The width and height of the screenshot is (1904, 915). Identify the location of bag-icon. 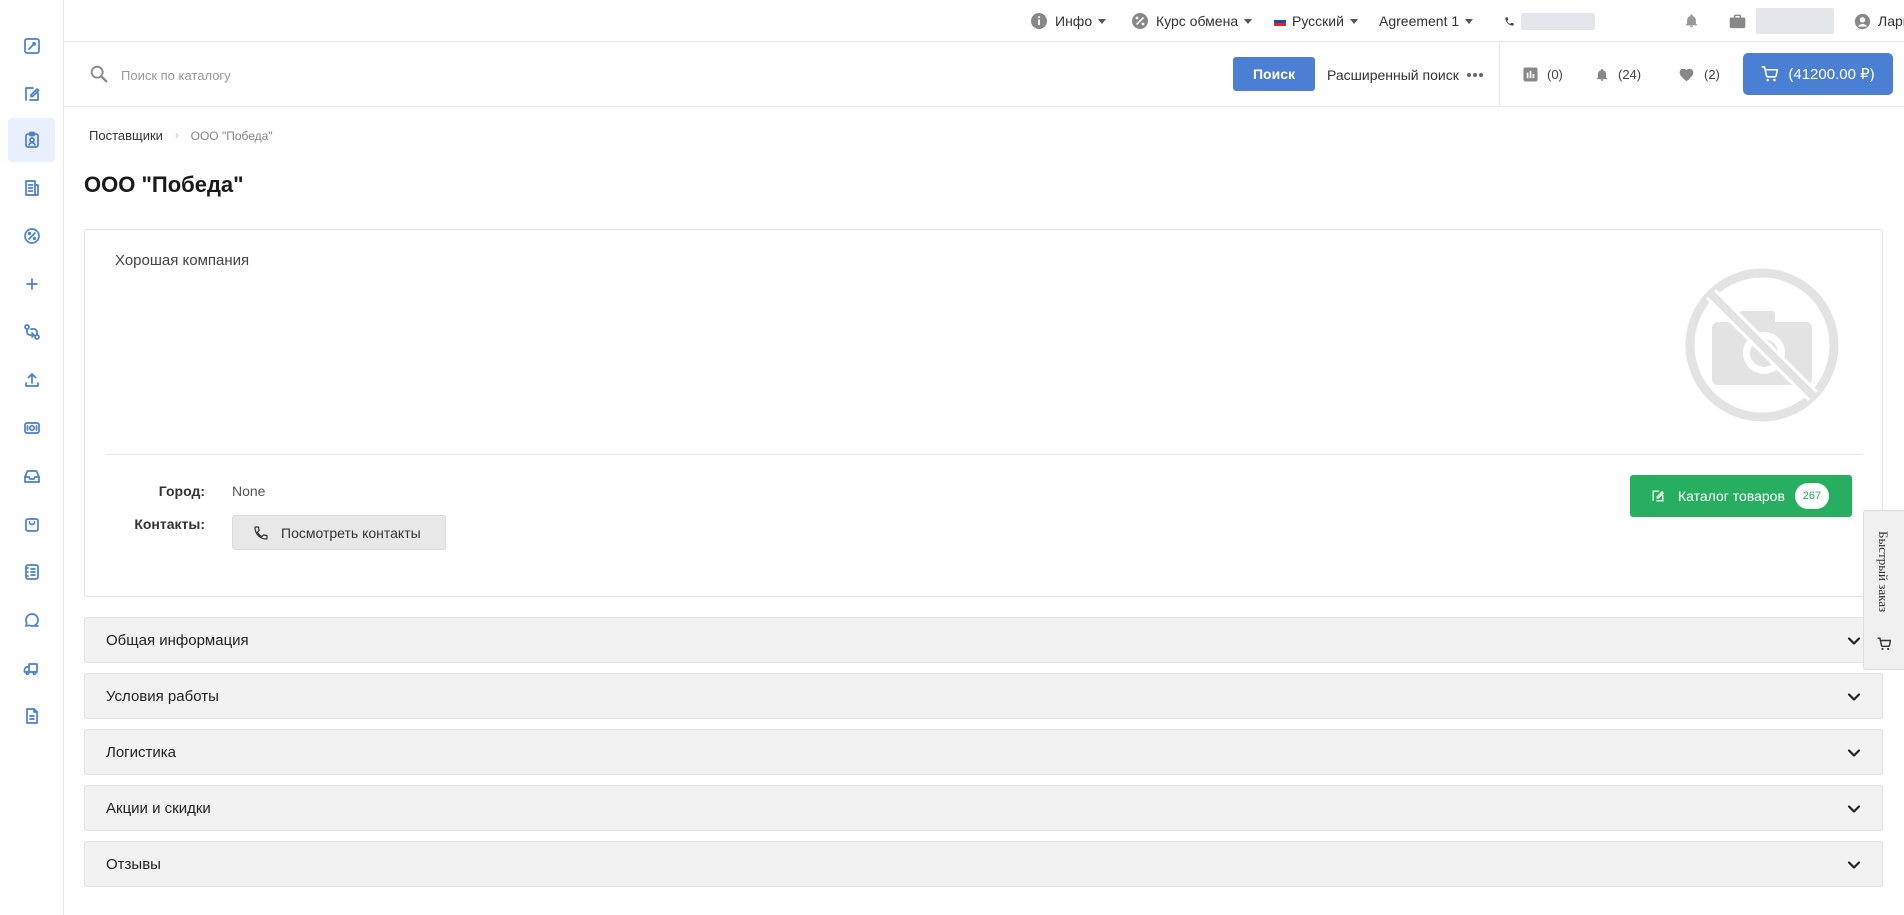
(31, 525).